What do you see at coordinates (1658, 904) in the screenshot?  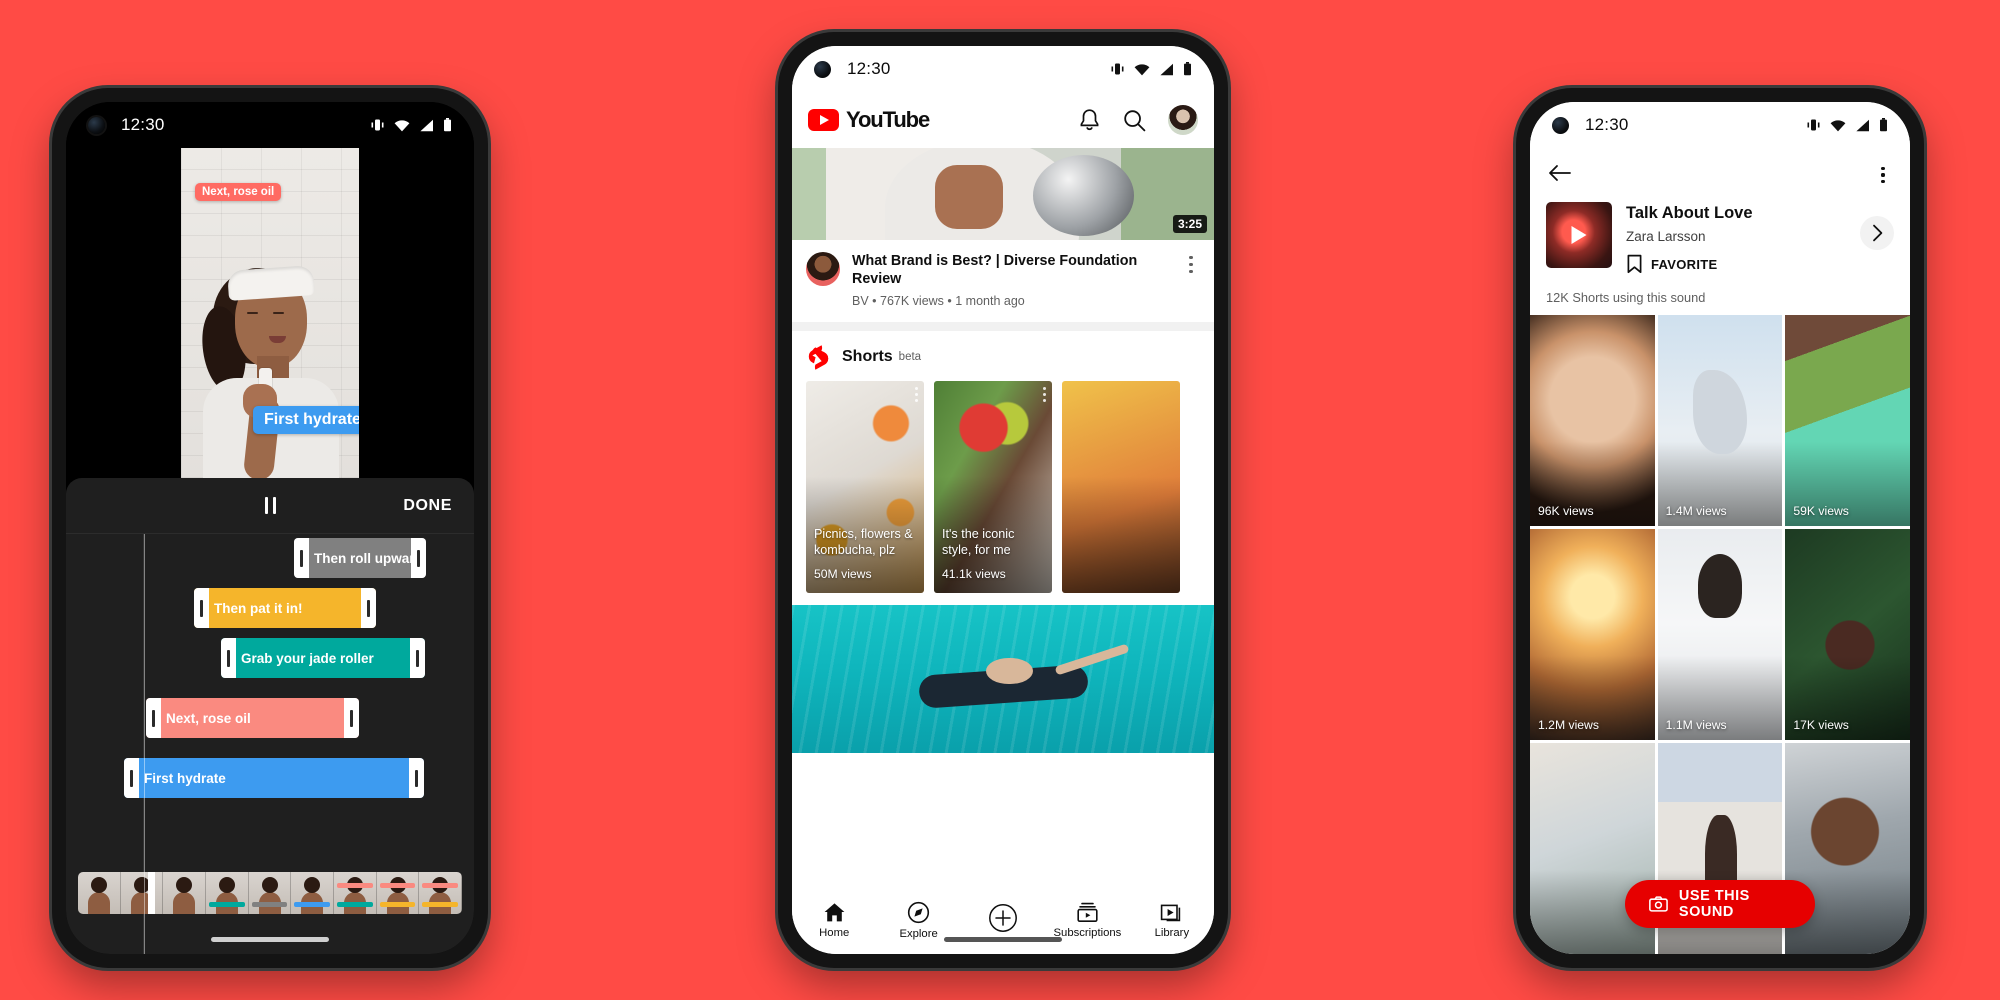 I see `camera-icon` at bounding box center [1658, 904].